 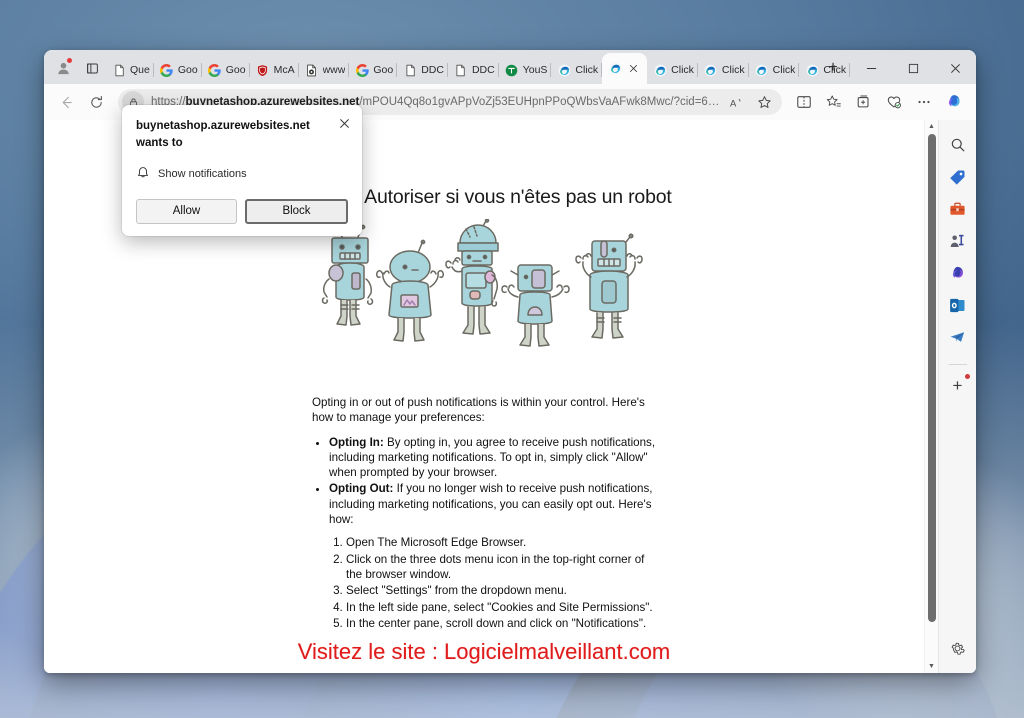 What do you see at coordinates (525, 70) in the screenshot?
I see `tab-item: YouS` at bounding box center [525, 70].